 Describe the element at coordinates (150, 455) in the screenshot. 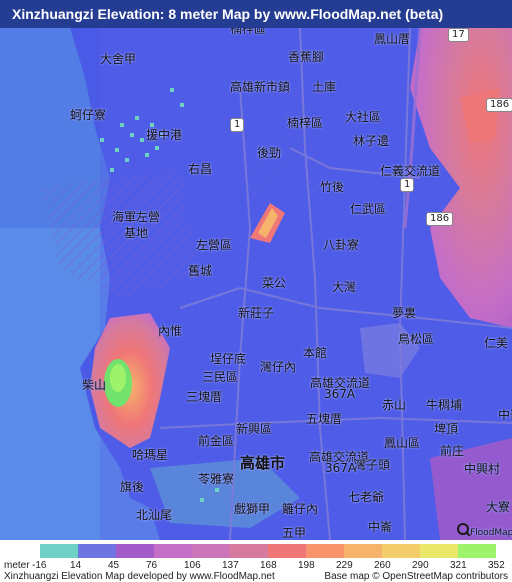

I see `map-label: 哈瑪星` at that location.